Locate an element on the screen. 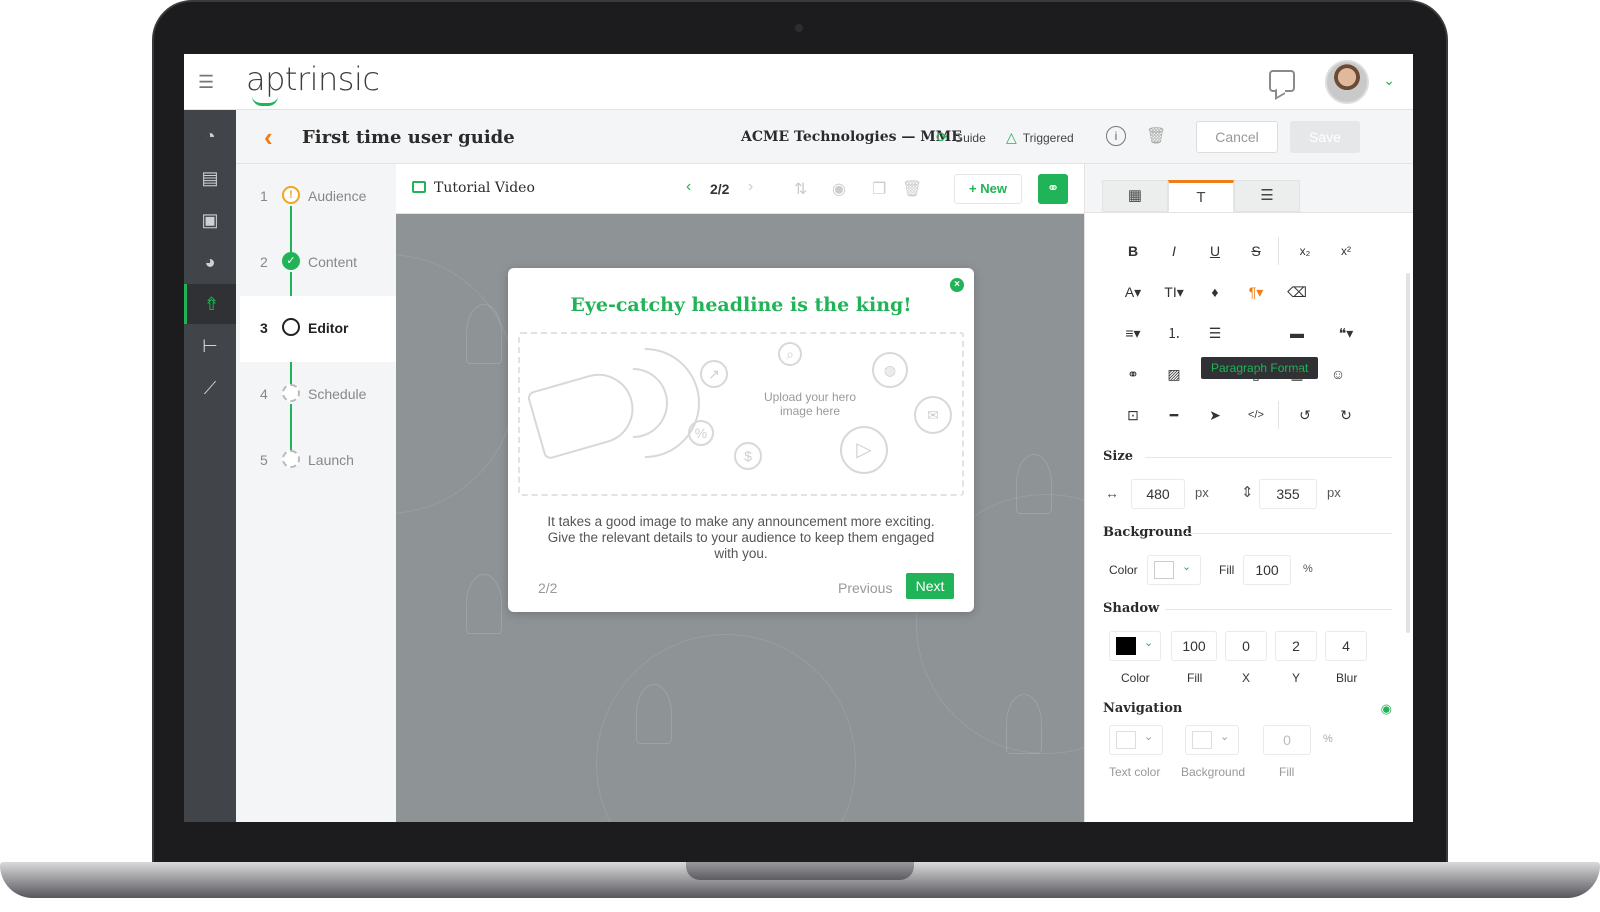 This screenshot has width=1600, height=912. sliders-icon: ☰ is located at coordinates (1267, 196).